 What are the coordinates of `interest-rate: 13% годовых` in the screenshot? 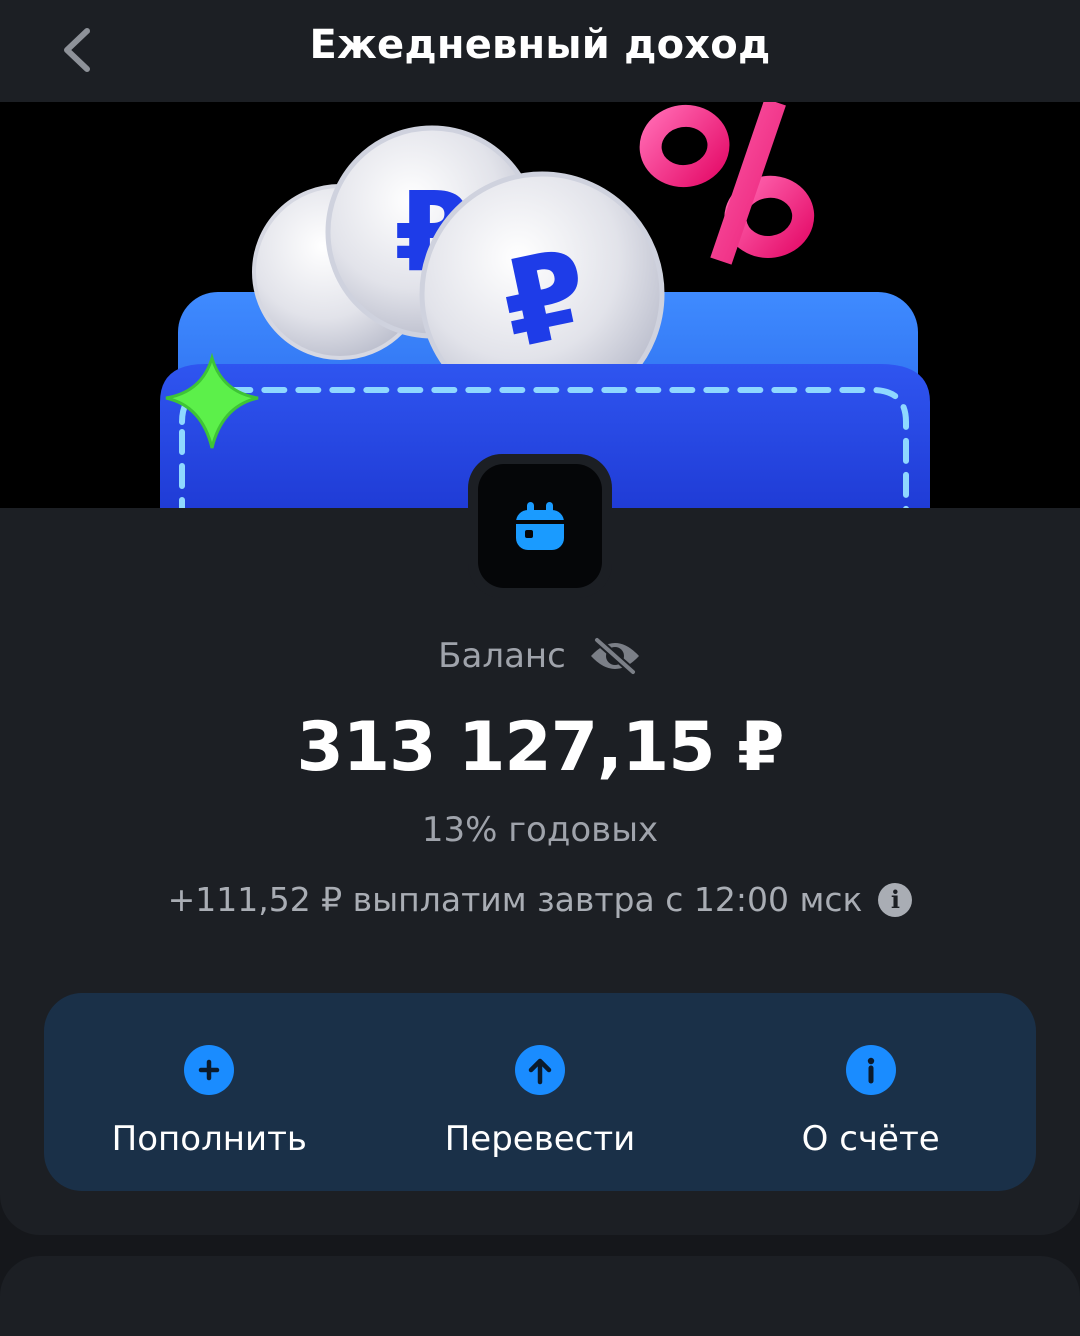 It's located at (540, 830).